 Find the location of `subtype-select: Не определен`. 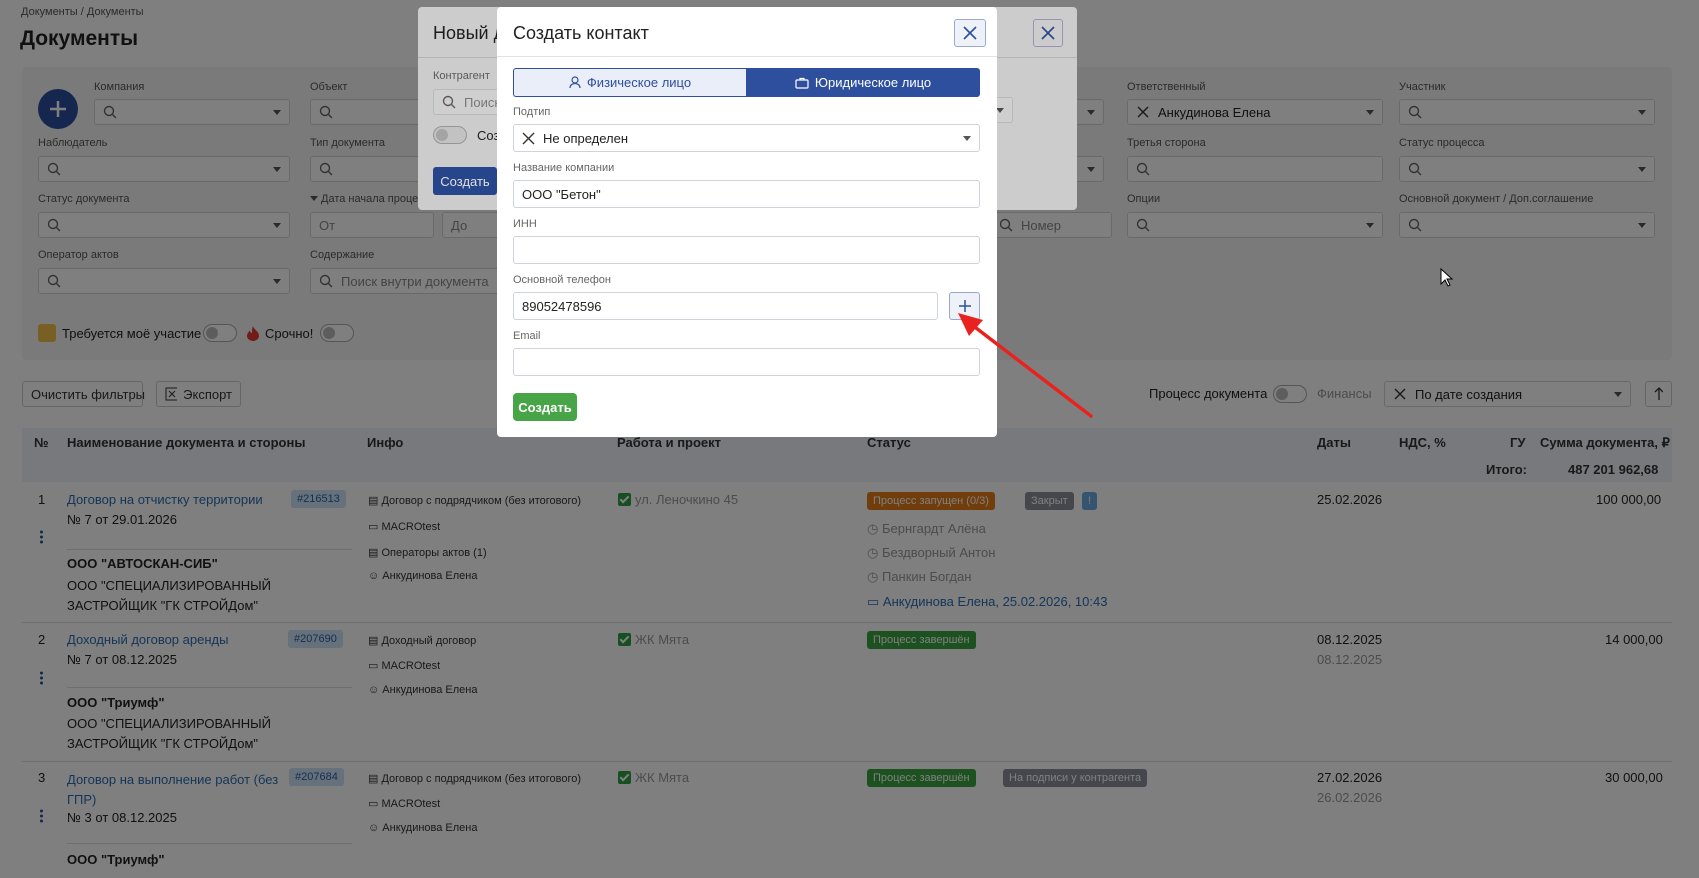

subtype-select: Не определен is located at coordinates (746, 138).